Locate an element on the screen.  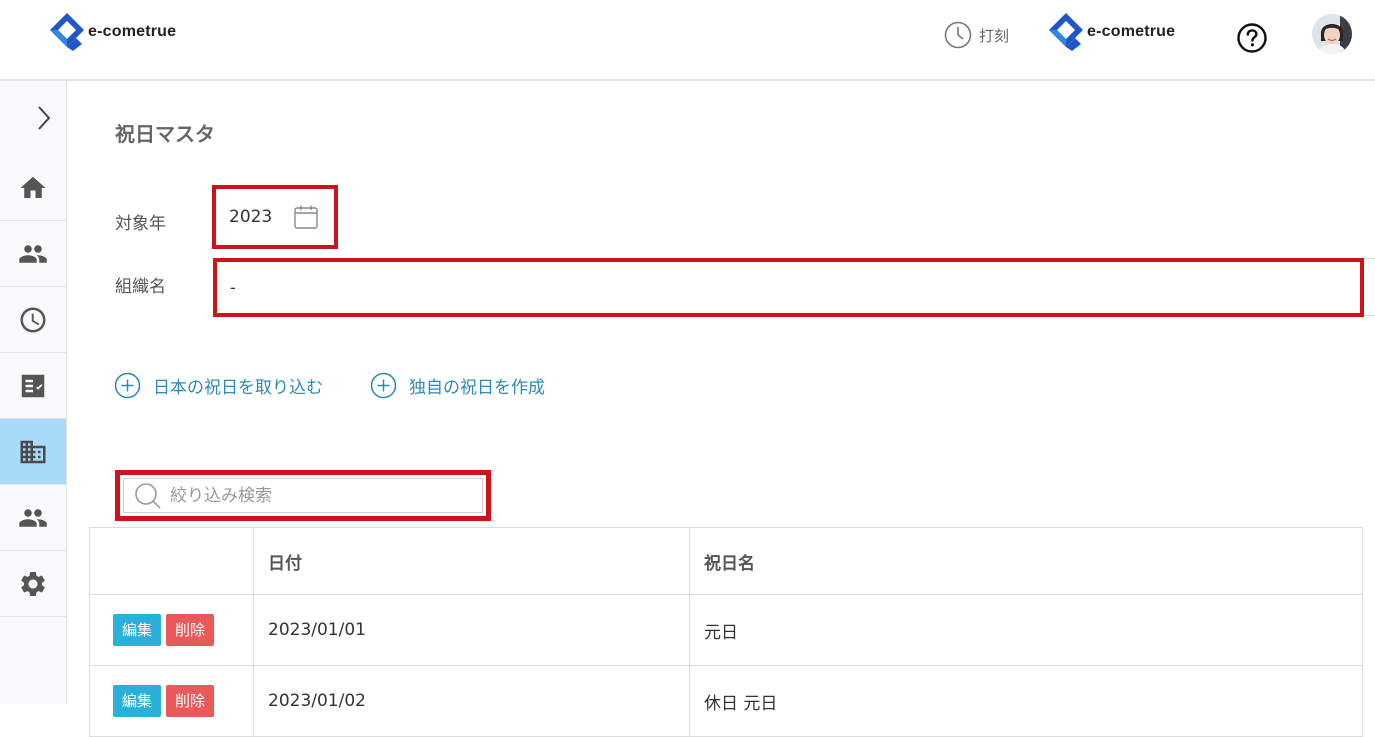
table-header-row: 日付 祝日名 is located at coordinates (726, 561).